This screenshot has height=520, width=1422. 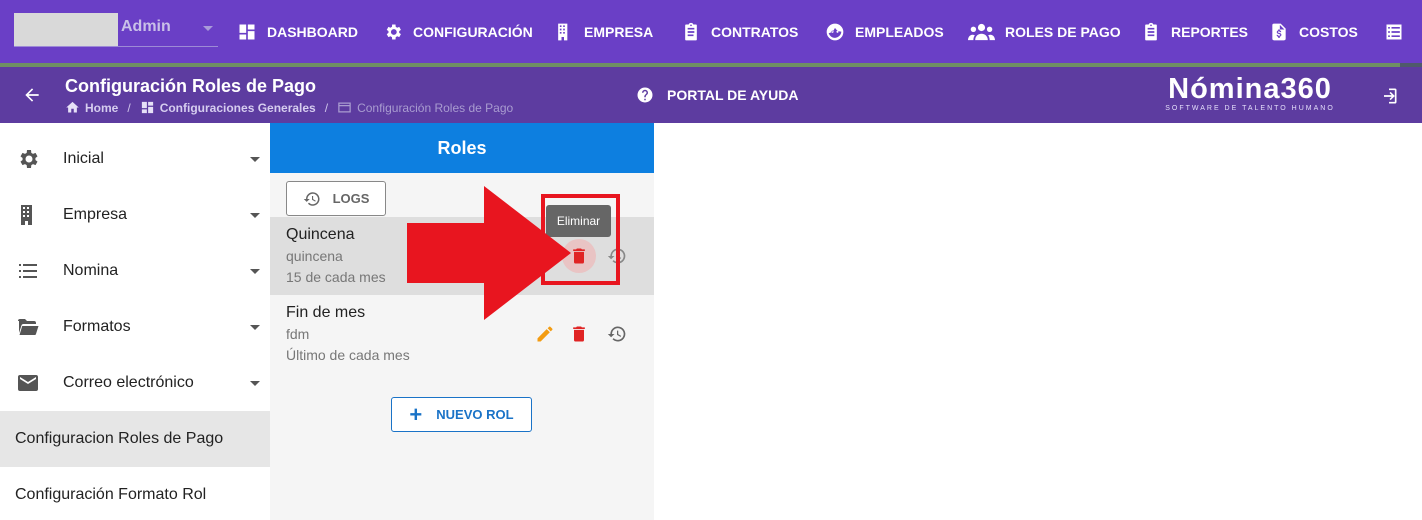 I want to click on sidebar-item-config-formato-rol: Configuración Formato Rol, so click(x=142, y=493).